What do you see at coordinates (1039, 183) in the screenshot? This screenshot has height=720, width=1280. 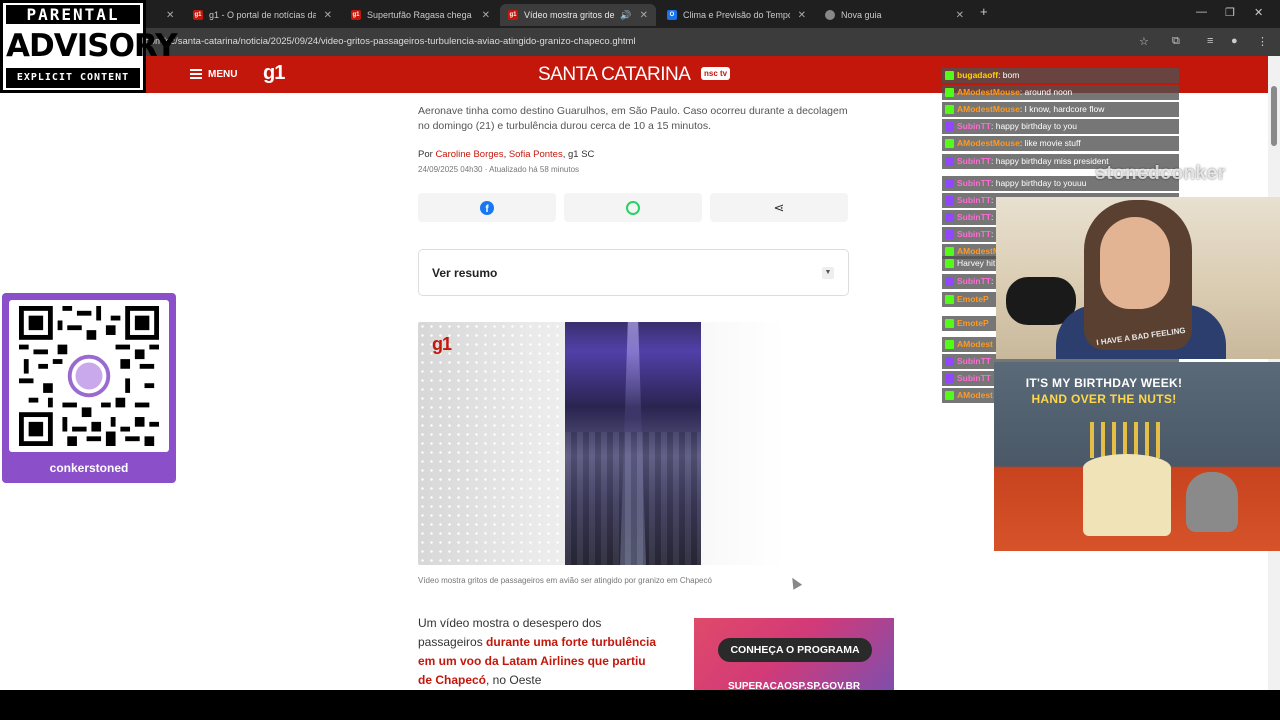 I see `chat-text: : happy birthday to youuu` at bounding box center [1039, 183].